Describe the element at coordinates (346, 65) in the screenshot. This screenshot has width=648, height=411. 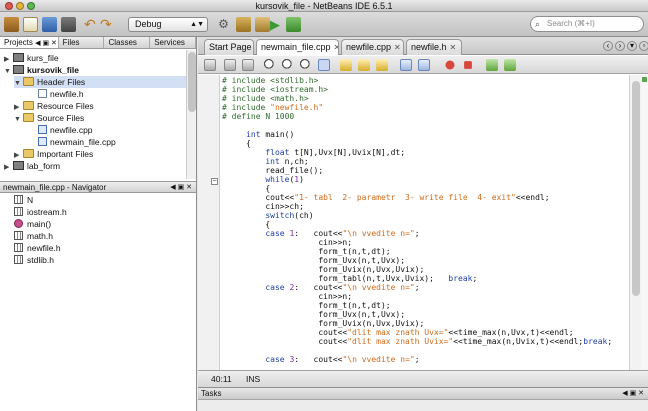
I see `previous-bookmark-icon` at that location.